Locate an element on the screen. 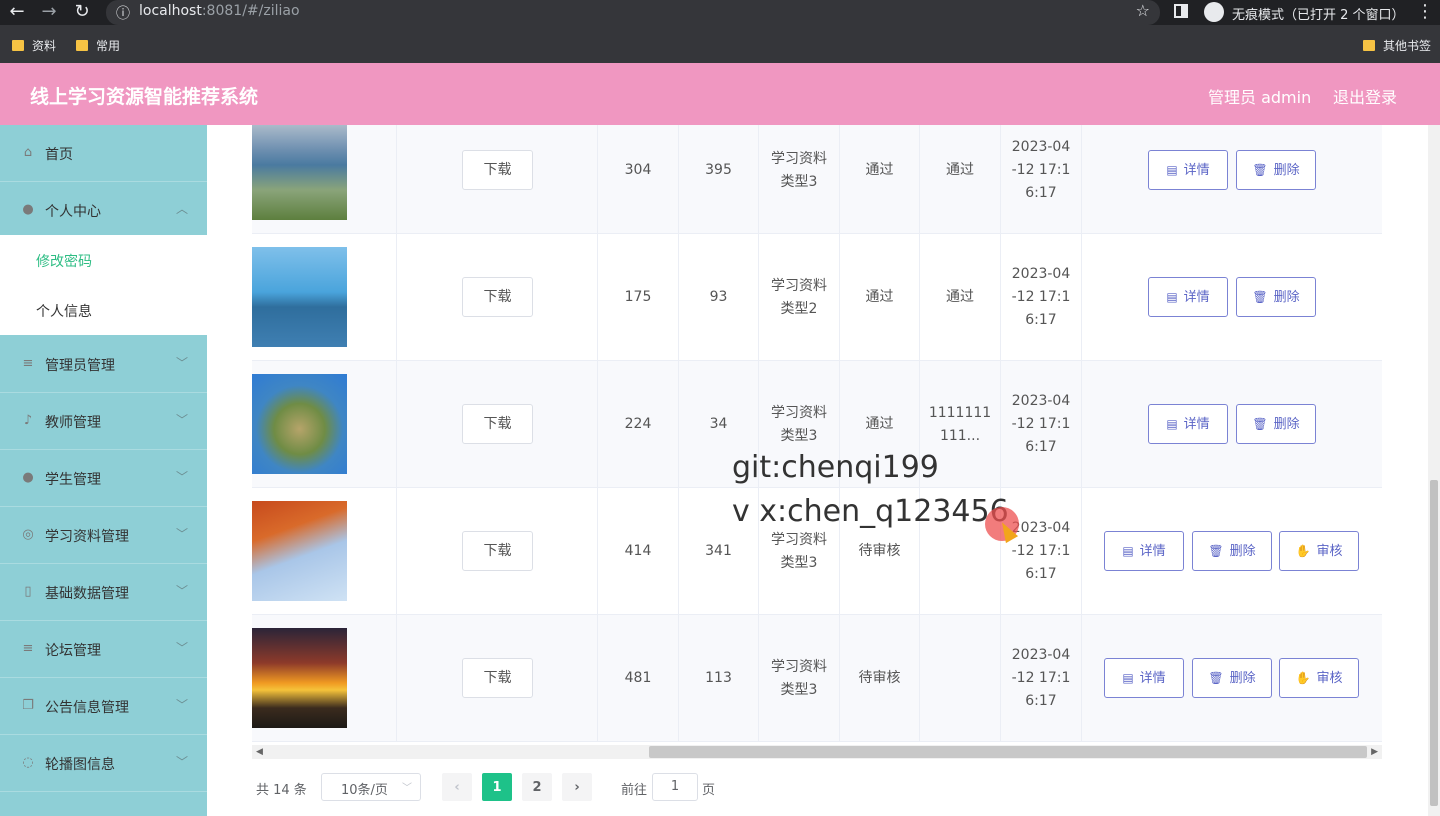 This screenshot has height=816, width=1440. sidebar-item-student: ● 学生管理 ﹀ is located at coordinates (103, 478).